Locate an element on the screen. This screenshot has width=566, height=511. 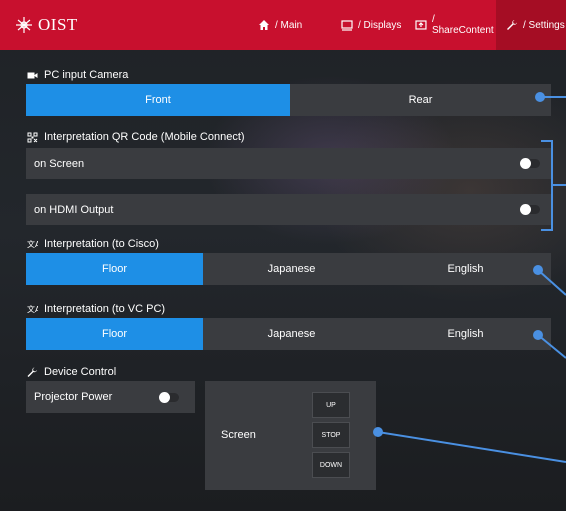
device-title: Device Control is located at coordinates (80, 372).